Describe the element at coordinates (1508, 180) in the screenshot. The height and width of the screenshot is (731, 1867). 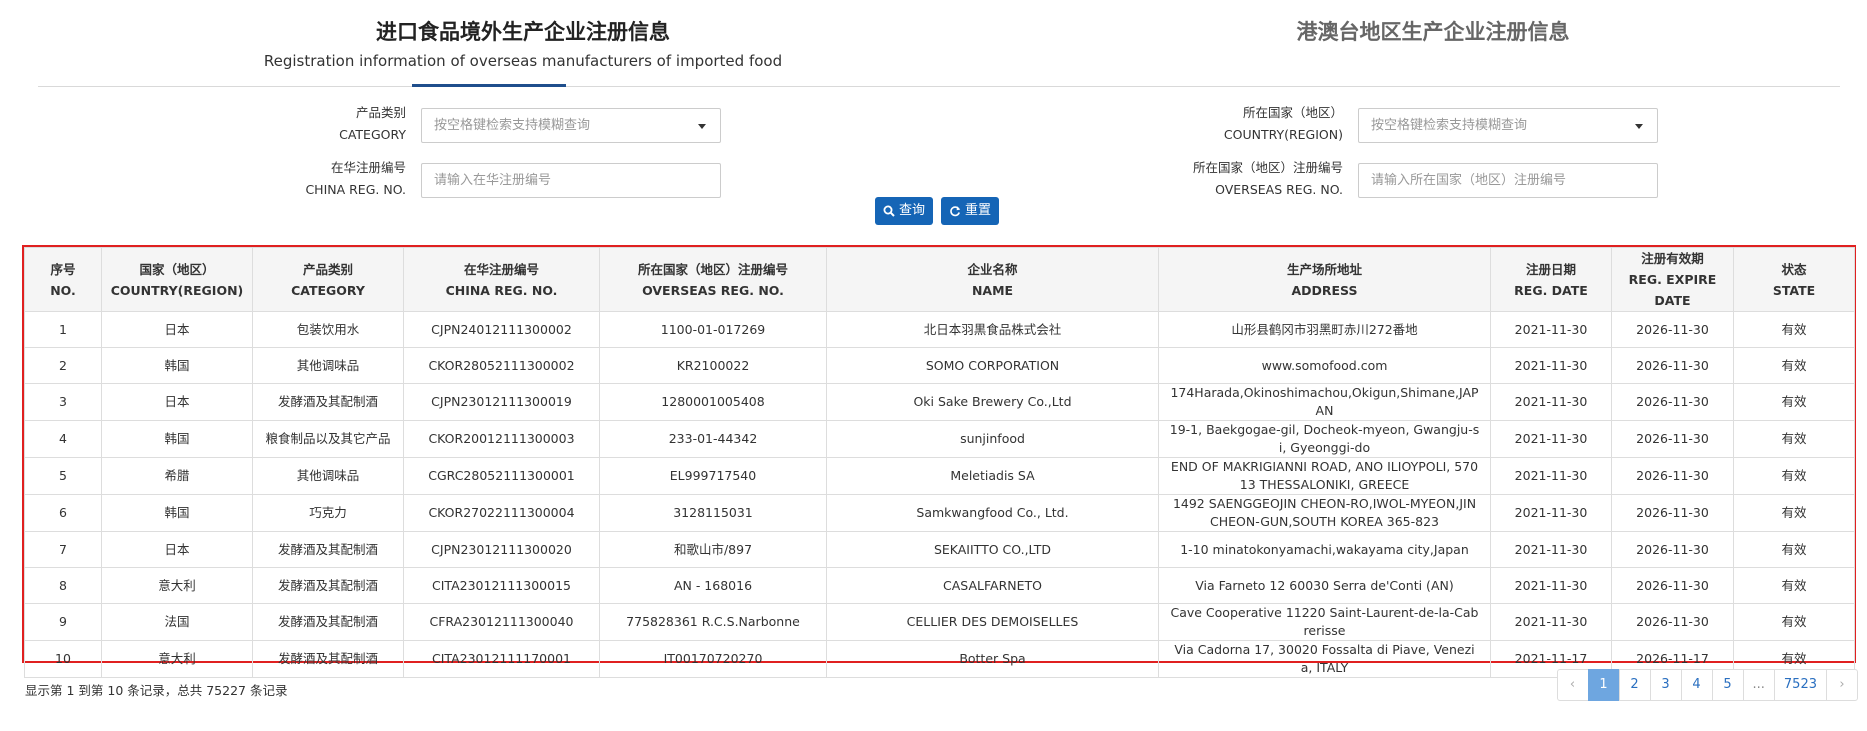
I see `overseas-reg-input: 请输入所在国家（地区）注册编号` at that location.